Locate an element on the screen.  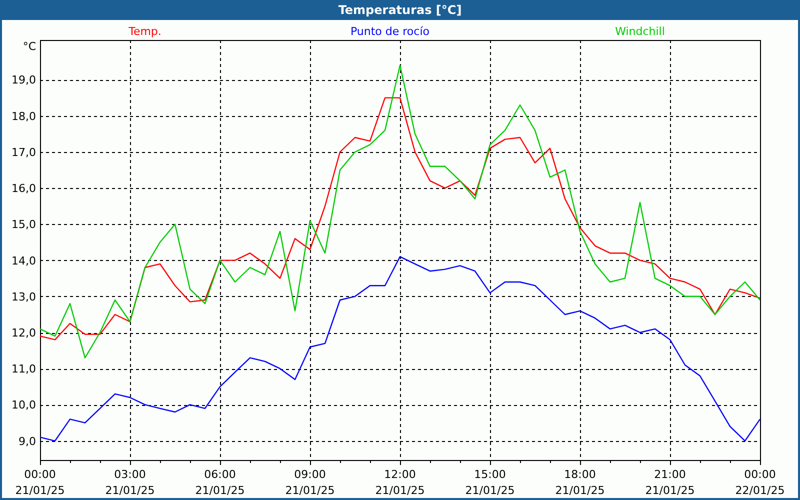
y-tick-label: 13,0 is located at coordinates (24, 297).